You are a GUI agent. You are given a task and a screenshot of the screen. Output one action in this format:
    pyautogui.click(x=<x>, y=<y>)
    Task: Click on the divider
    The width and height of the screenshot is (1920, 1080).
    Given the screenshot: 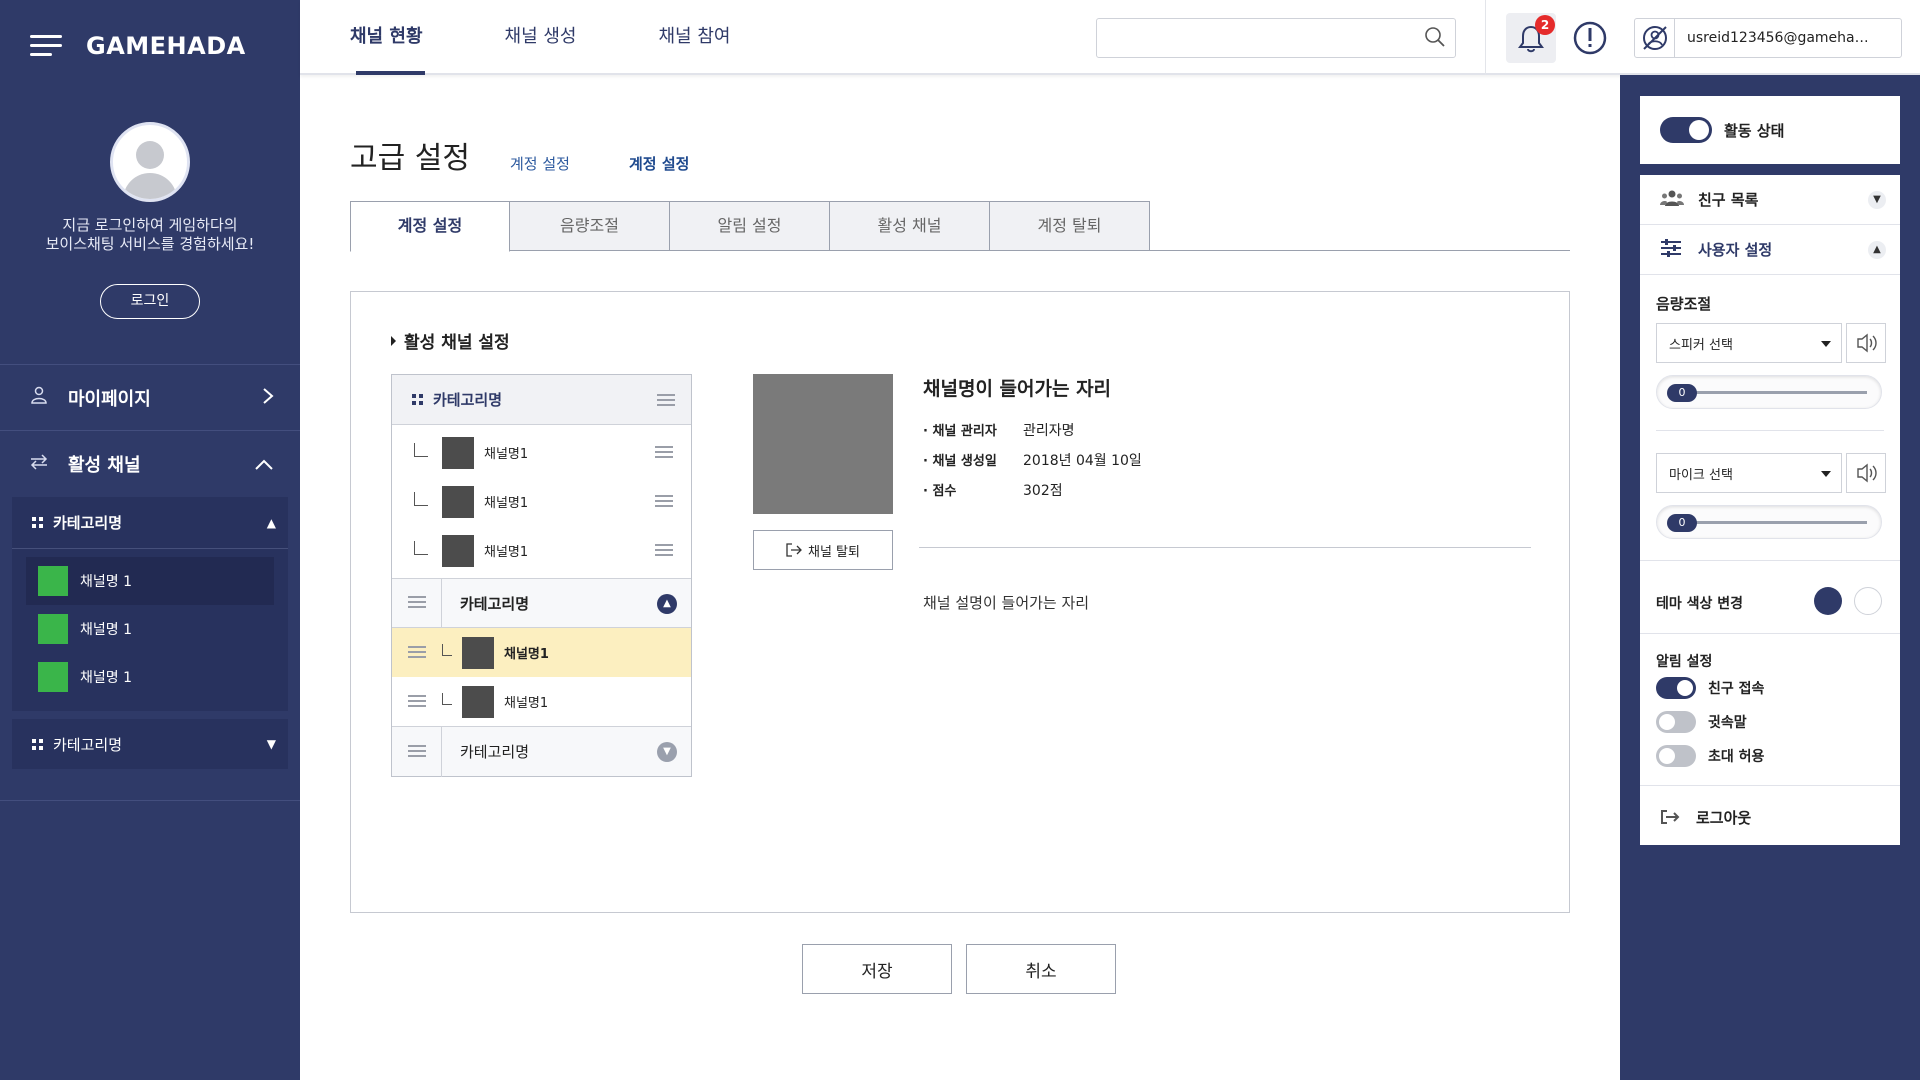 What is the action you would take?
    pyautogui.click(x=1485, y=37)
    